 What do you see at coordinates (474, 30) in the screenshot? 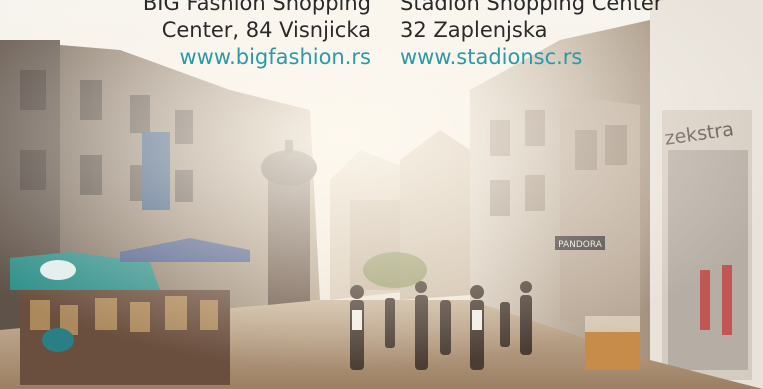
I see `store-address-line: 32 Zaplenjska` at bounding box center [474, 30].